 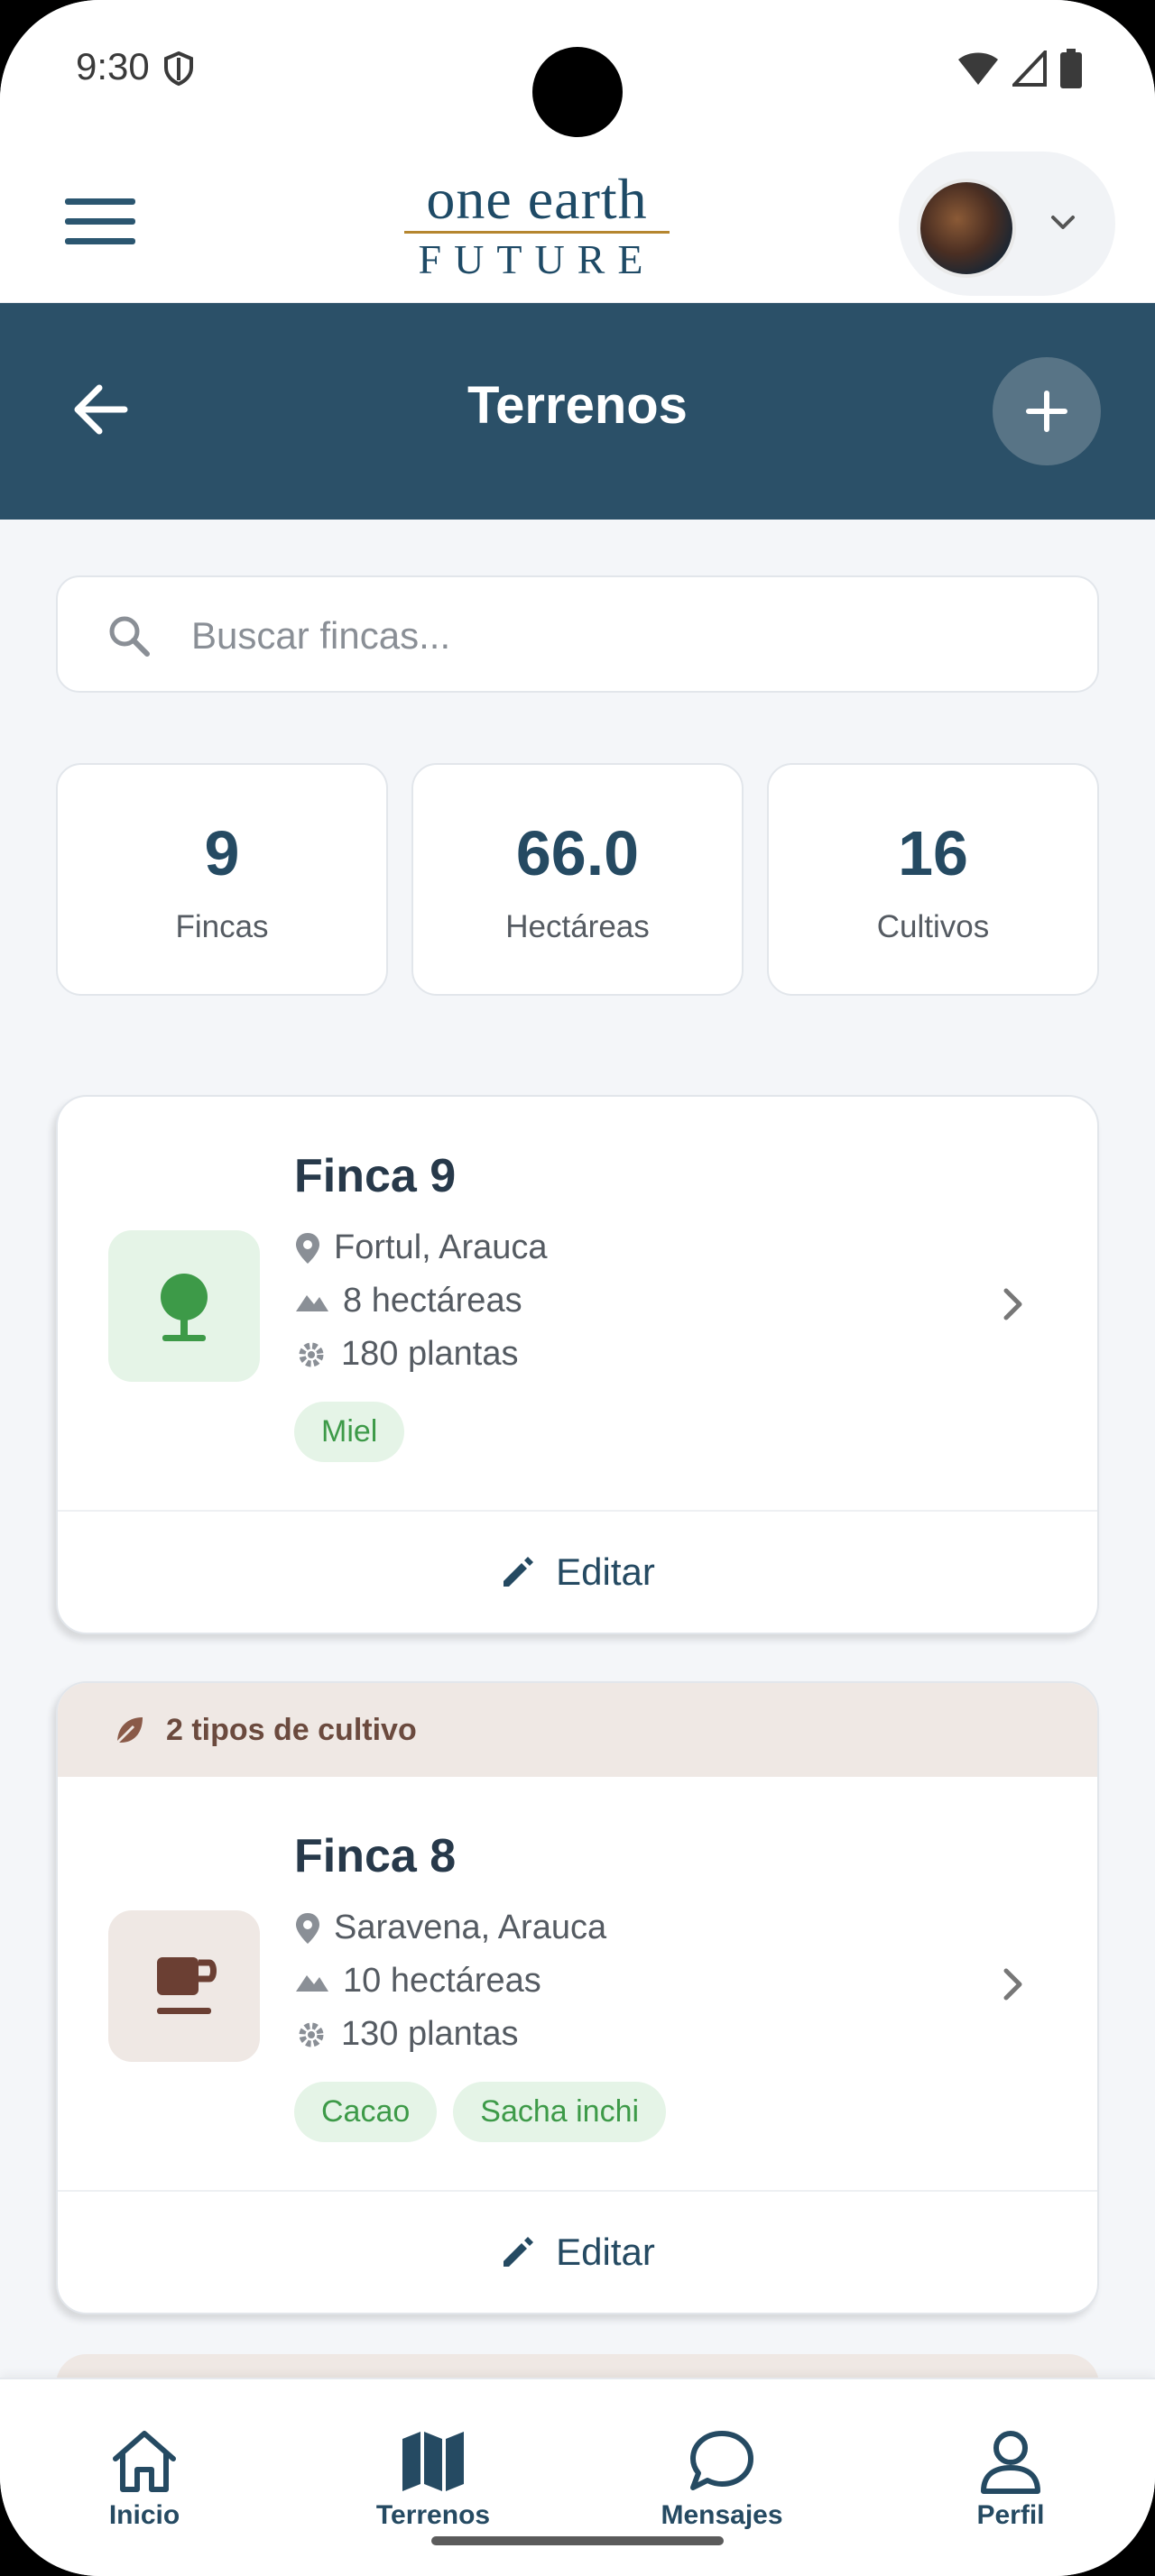 What do you see at coordinates (433, 2515) in the screenshot?
I see `nav-label: Terrenos` at bounding box center [433, 2515].